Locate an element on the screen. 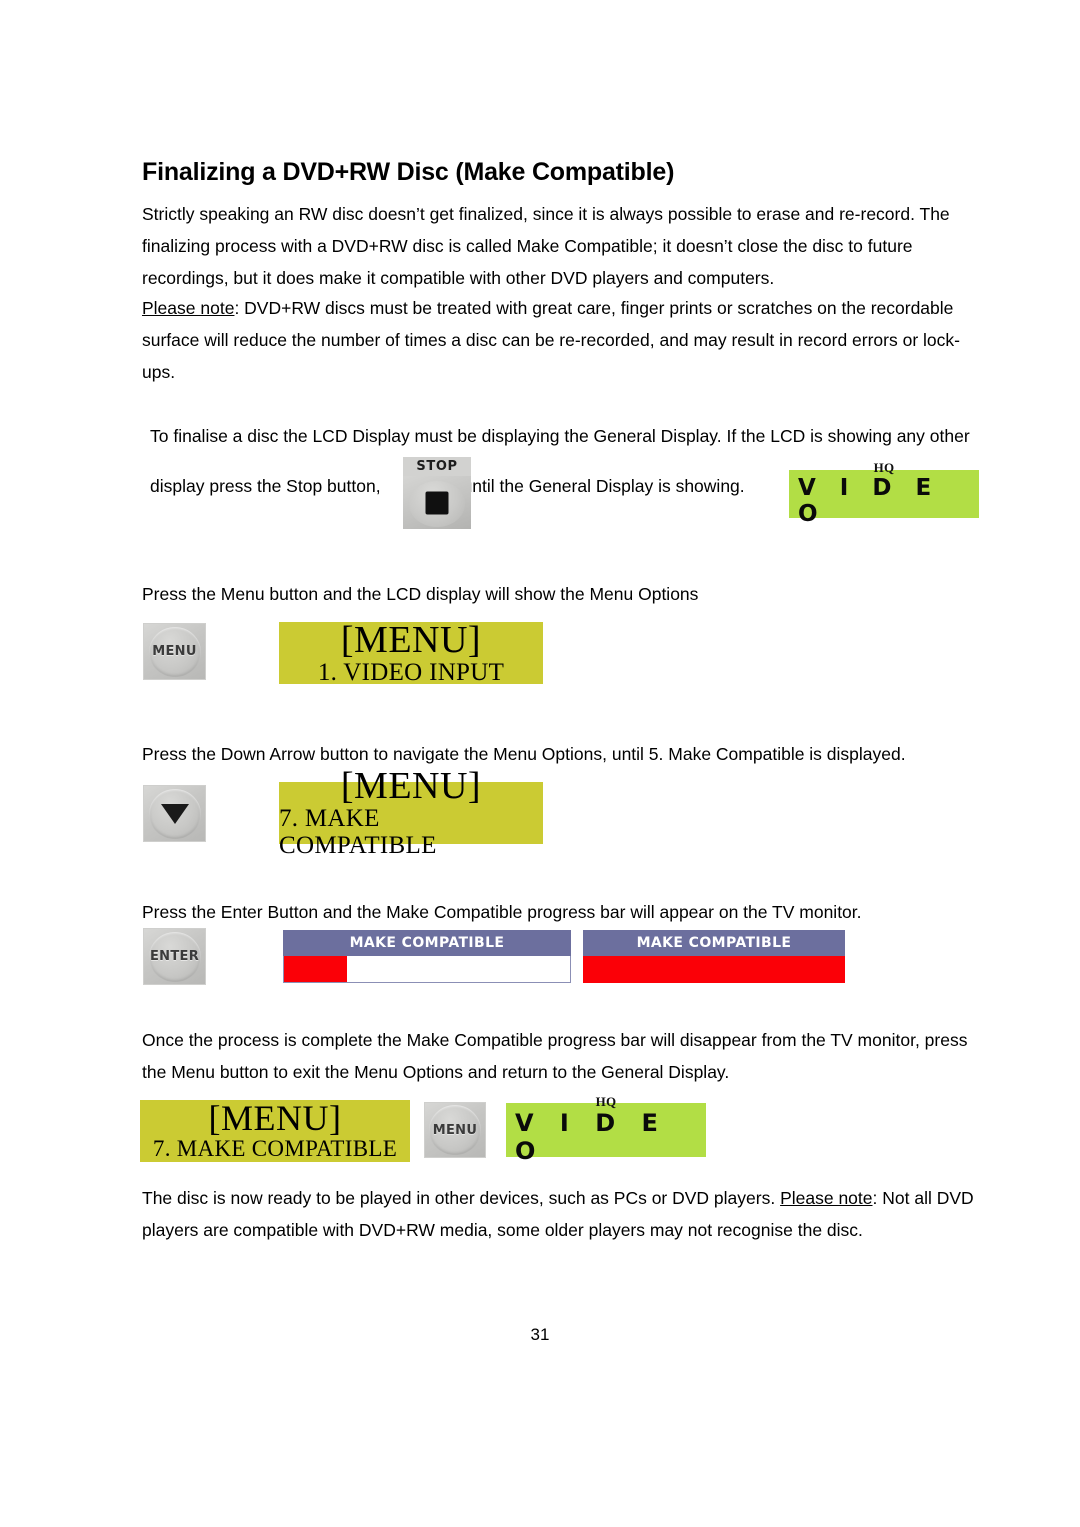 This screenshot has height=1527, width=1080. general-display-lcd-1: HQ V I D E O is located at coordinates (884, 494).